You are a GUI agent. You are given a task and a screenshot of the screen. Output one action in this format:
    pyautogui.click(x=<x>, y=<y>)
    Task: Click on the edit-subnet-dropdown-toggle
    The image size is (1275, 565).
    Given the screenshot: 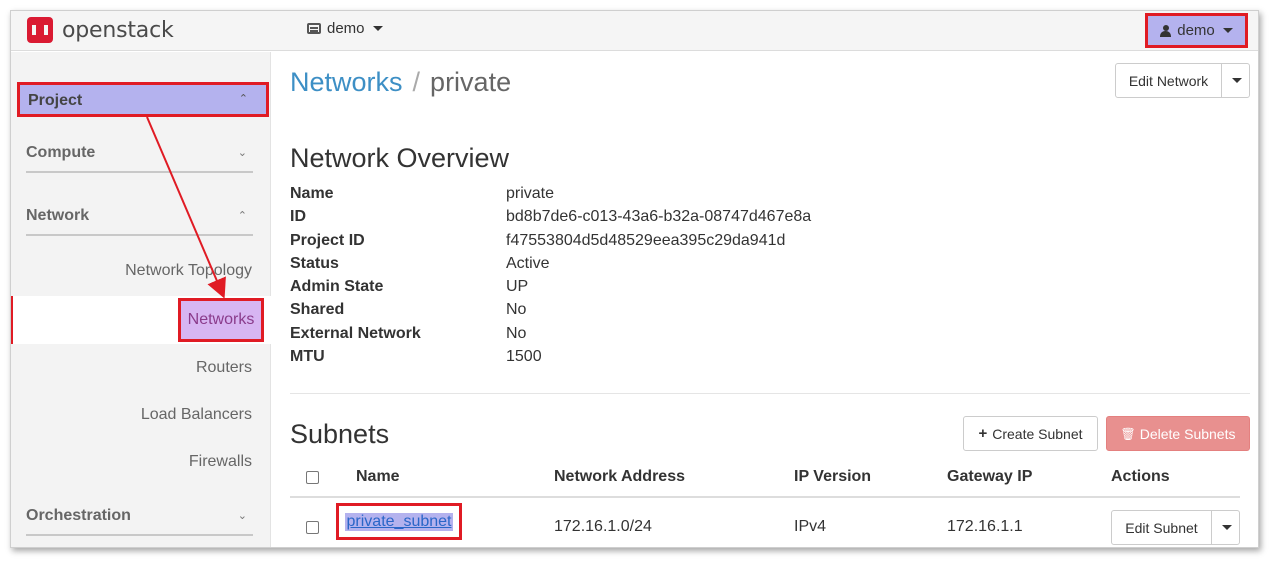 What is the action you would take?
    pyautogui.click(x=1225, y=527)
    